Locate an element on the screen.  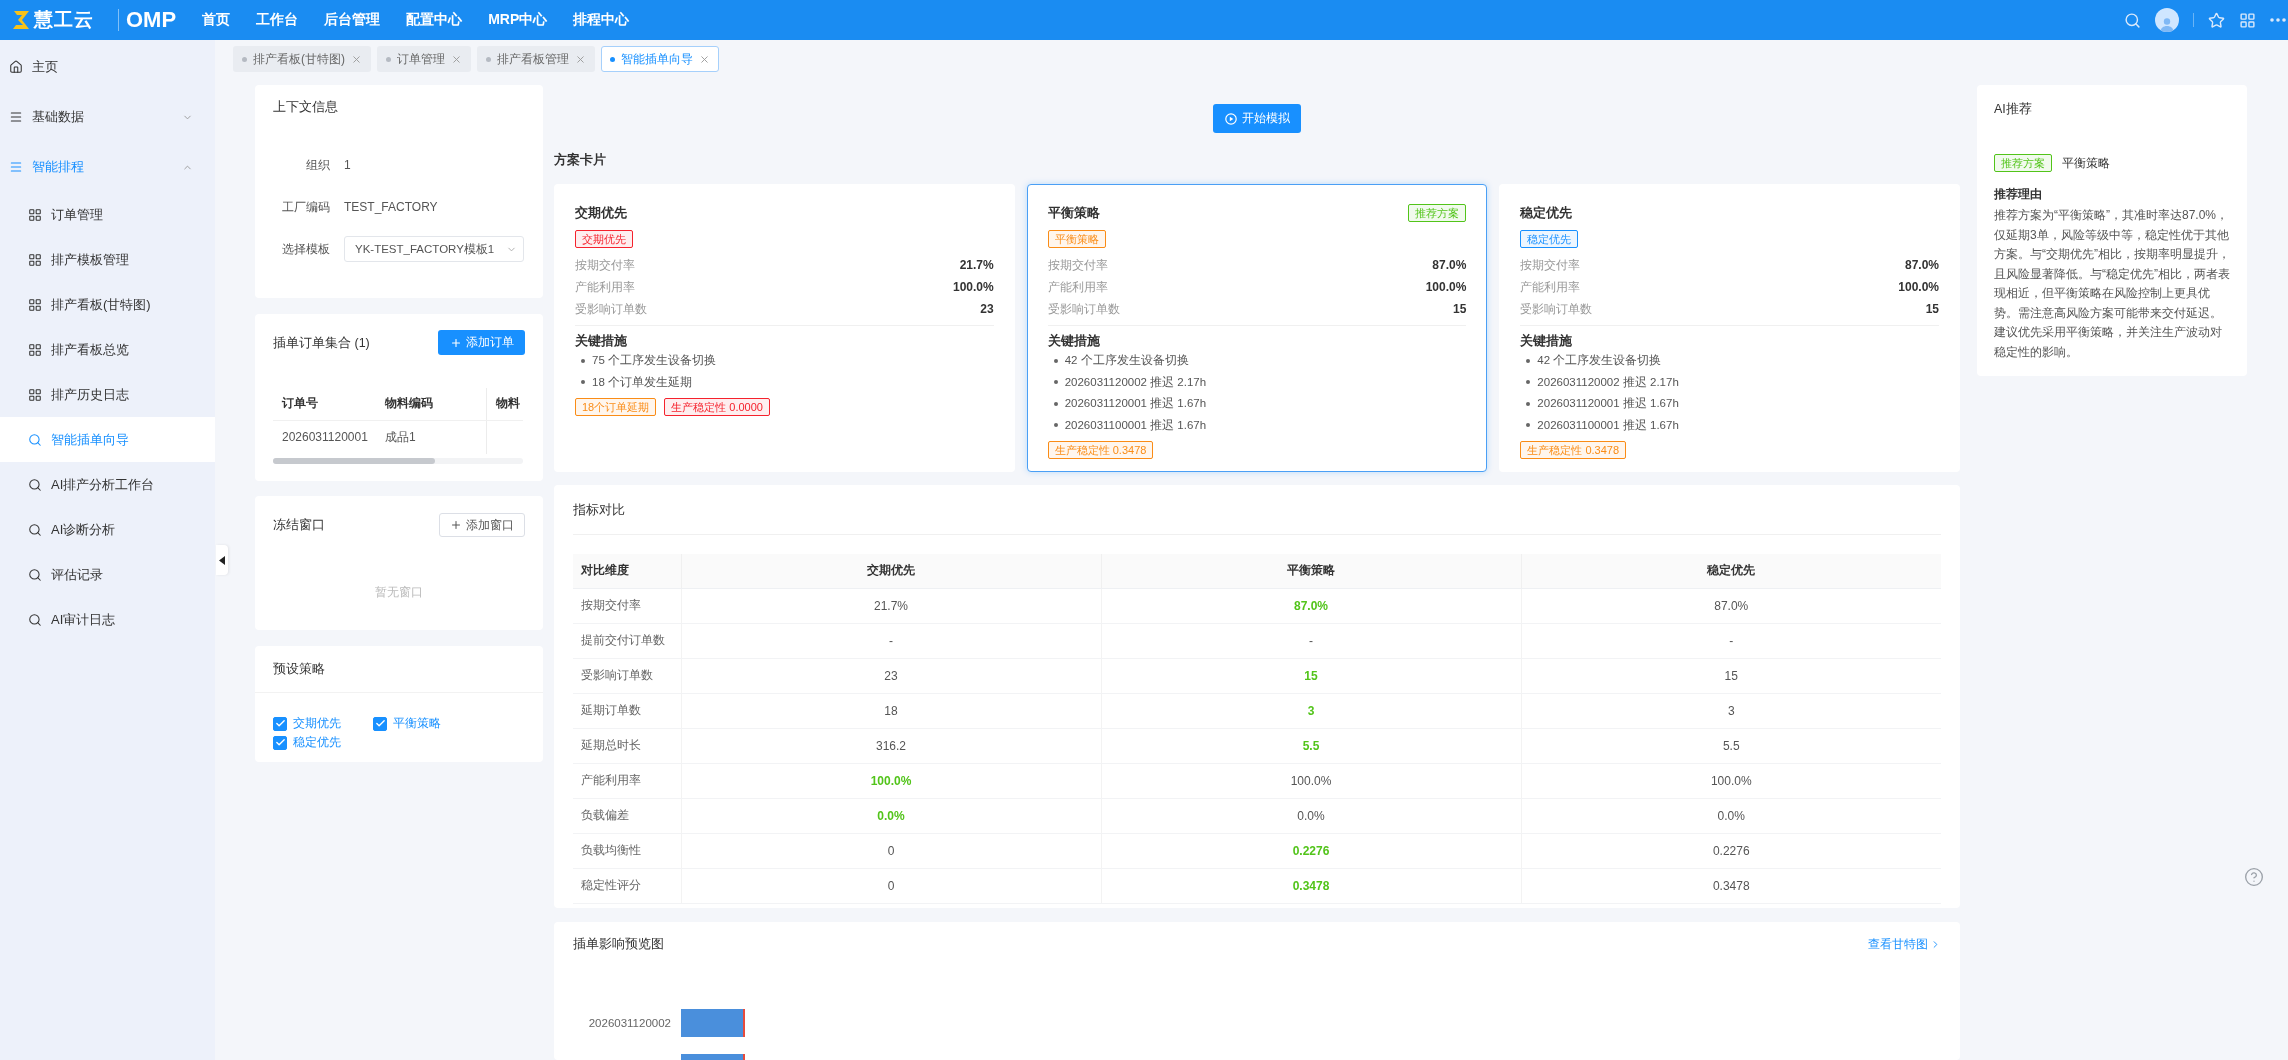
sidebar-item: AI审计日志 is located at coordinates (107, 619).